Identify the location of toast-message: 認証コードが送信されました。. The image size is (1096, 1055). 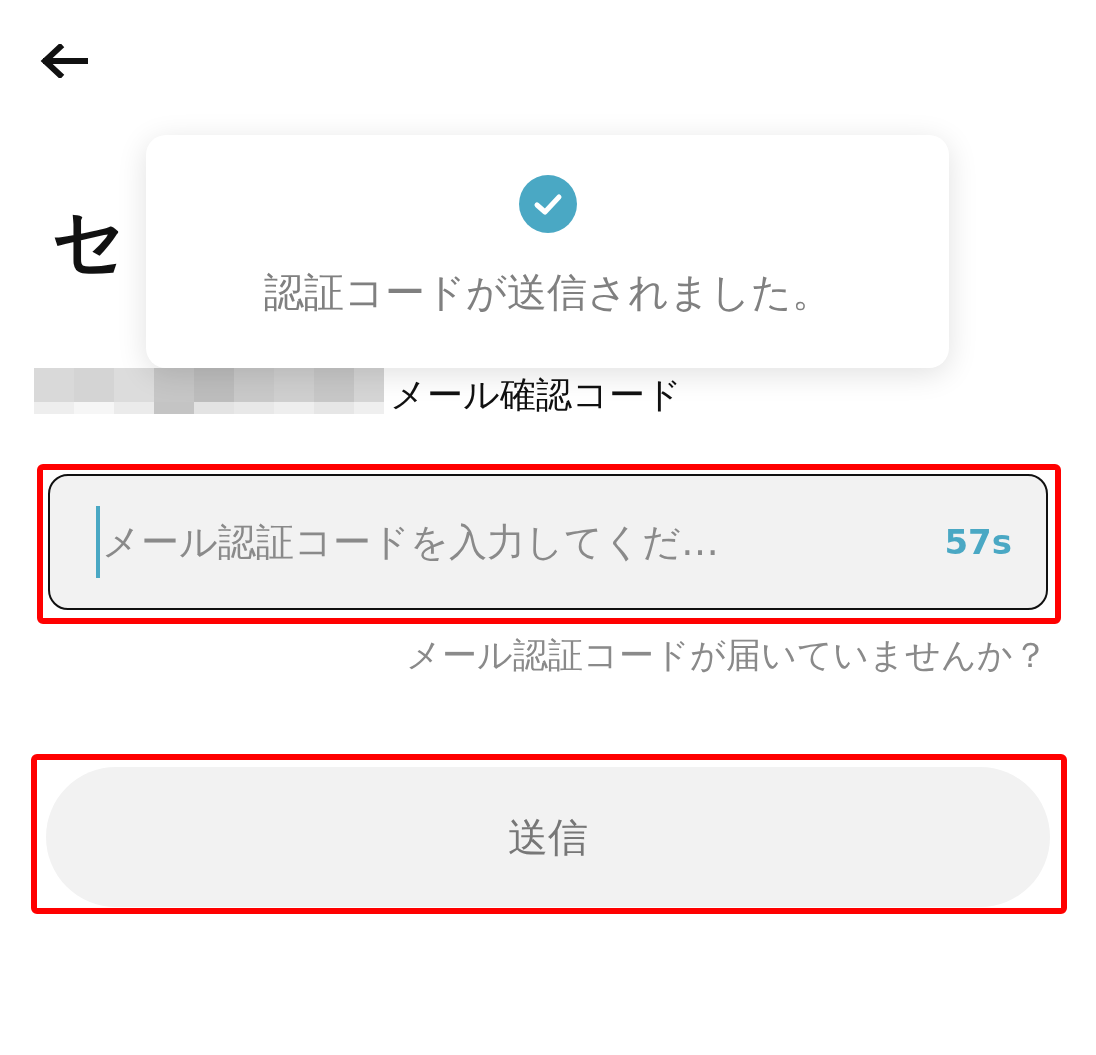
(547, 292).